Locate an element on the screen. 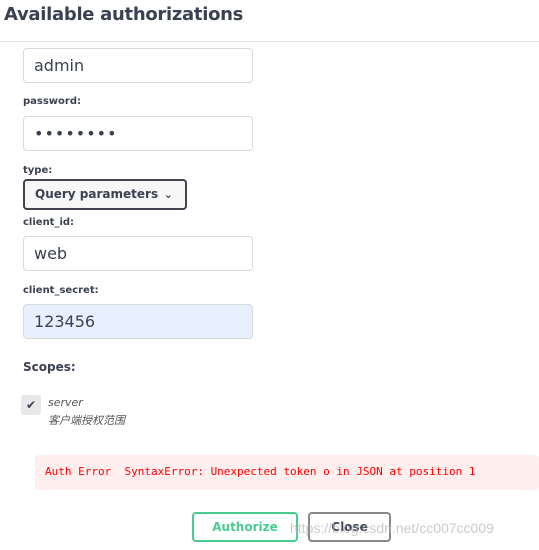 The height and width of the screenshot is (550, 539). scopes-label: Scopes: is located at coordinates (49, 367).